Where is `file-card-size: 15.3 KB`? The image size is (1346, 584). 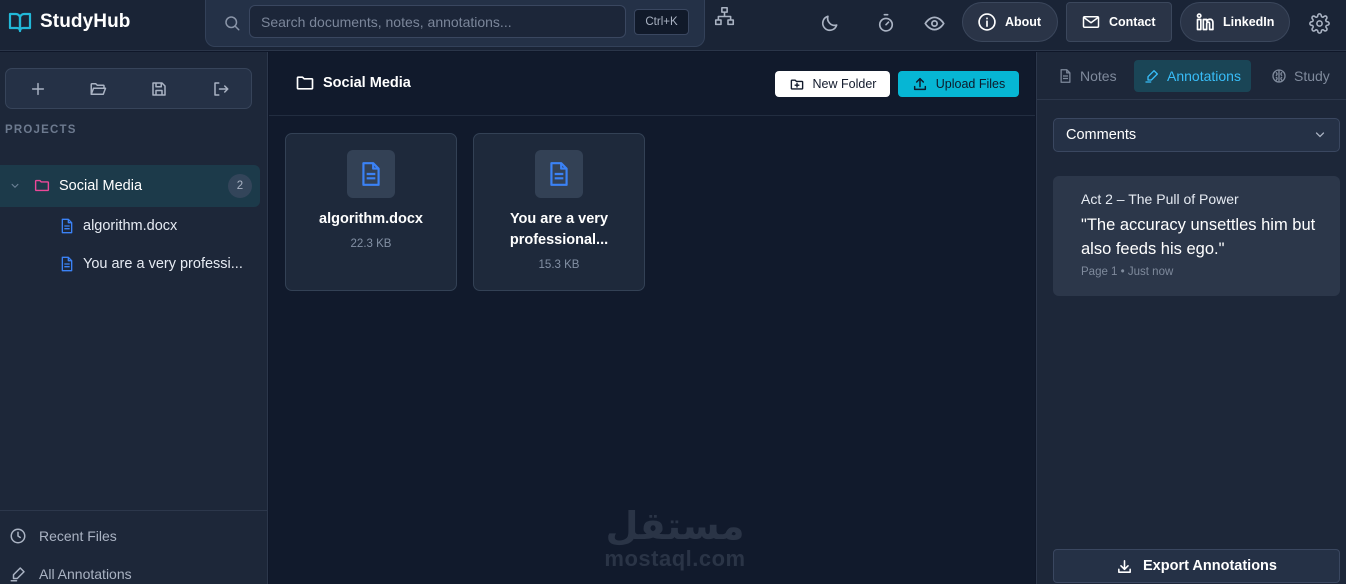 file-card-size: 15.3 KB is located at coordinates (559, 265).